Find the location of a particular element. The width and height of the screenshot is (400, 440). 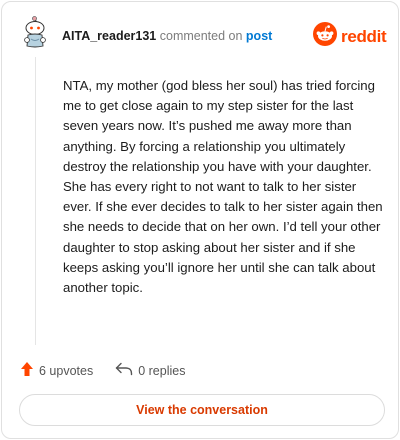

user-avatar-icon is located at coordinates (35, 32).